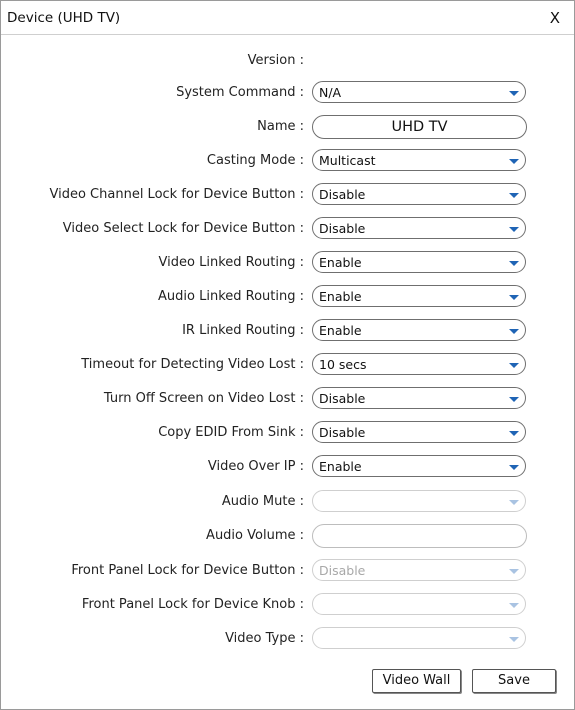  I want to click on video-linked-routing-value: Enable, so click(340, 262).